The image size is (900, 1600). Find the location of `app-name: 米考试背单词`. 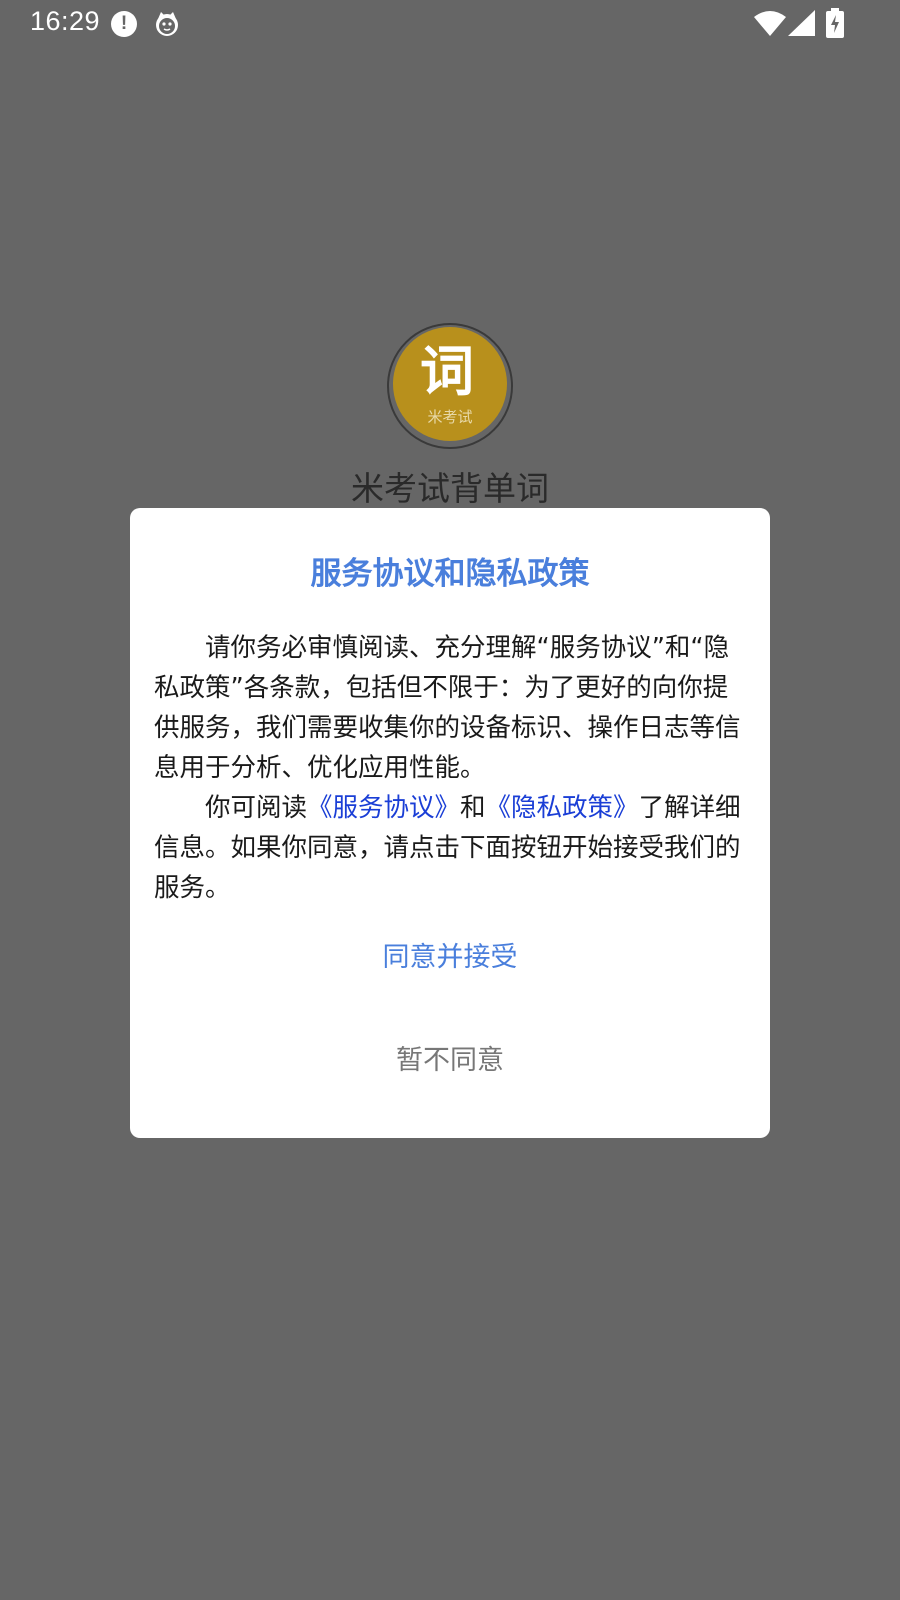

app-name: 米考试背单词 is located at coordinates (450, 488).